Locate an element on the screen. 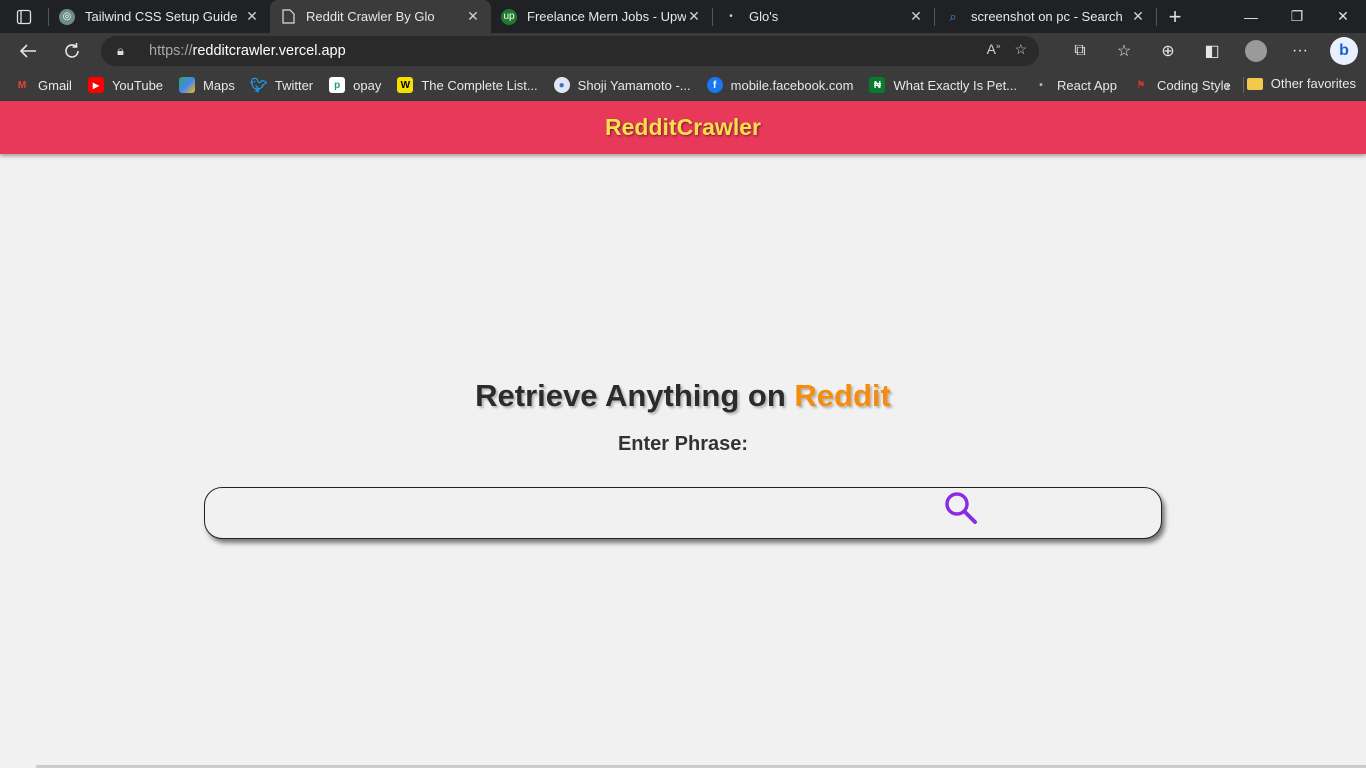 This screenshot has height=768, width=1366. url-protocol: https:// is located at coordinates (171, 51).